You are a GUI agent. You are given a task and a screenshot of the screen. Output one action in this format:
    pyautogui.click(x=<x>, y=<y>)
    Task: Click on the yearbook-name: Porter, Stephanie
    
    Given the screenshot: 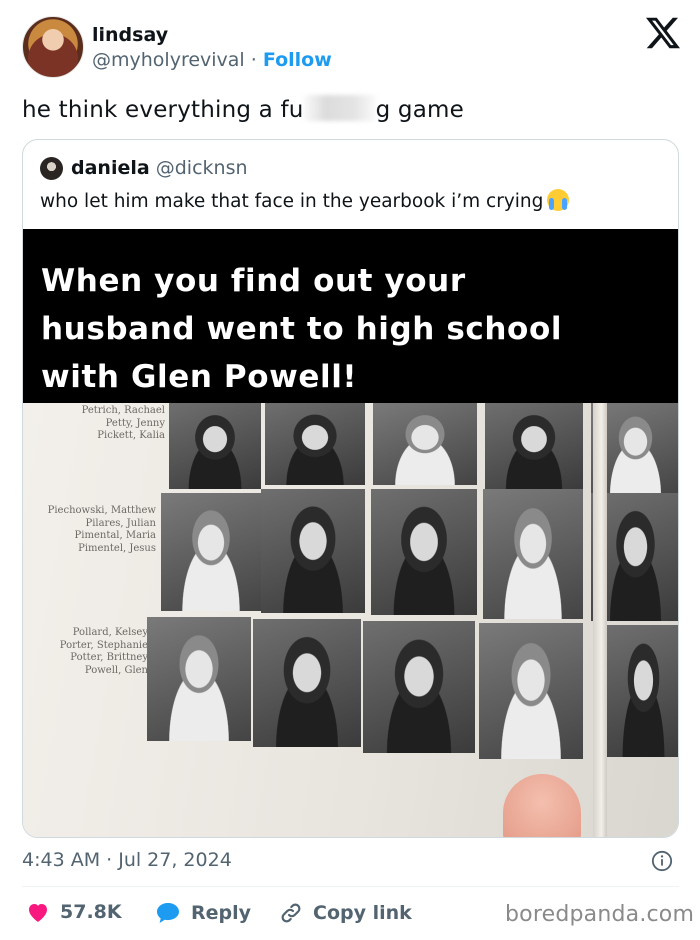 What is the action you would take?
    pyautogui.click(x=103, y=645)
    